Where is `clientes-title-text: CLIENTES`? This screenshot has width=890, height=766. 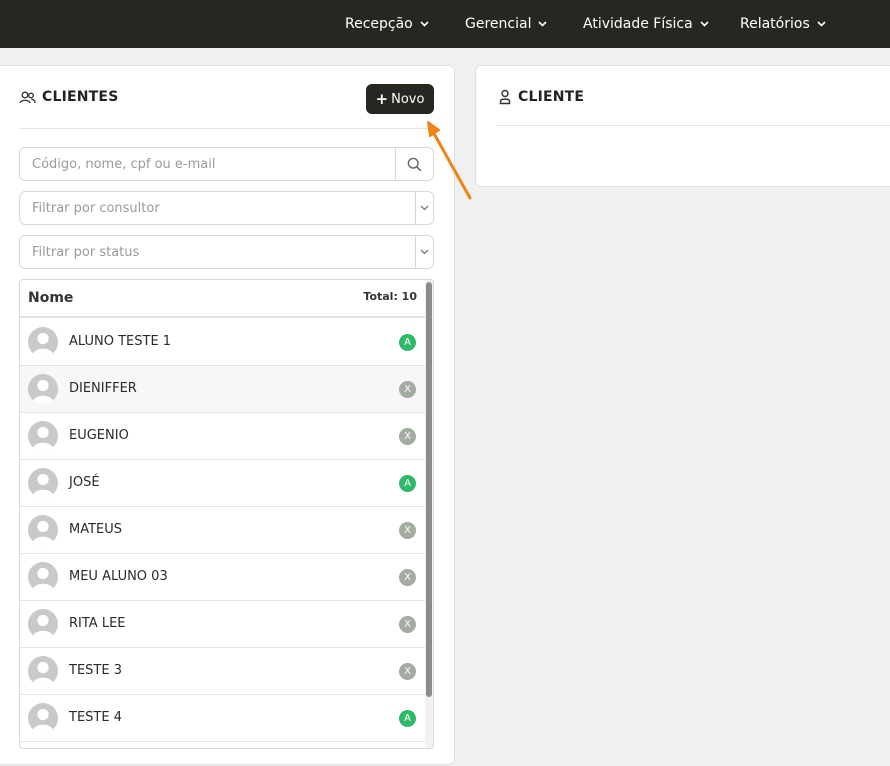 clientes-title-text: CLIENTES is located at coordinates (80, 97).